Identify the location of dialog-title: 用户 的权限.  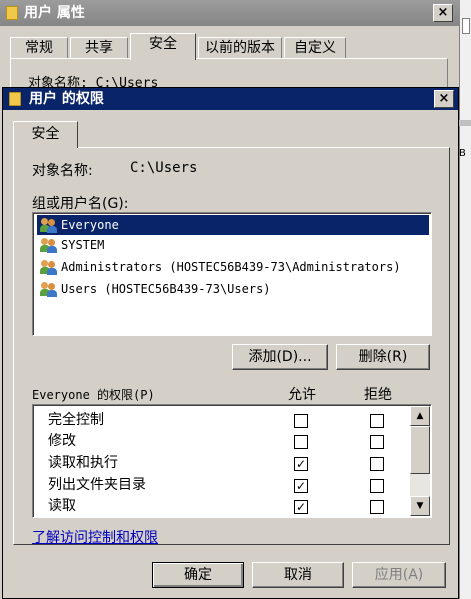
(66, 99).